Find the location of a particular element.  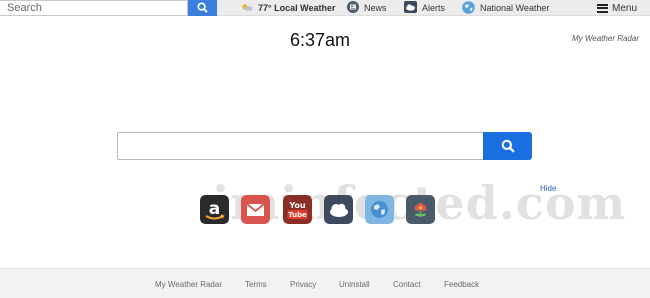

footer-link-feedback: Feedback is located at coordinates (461, 284).